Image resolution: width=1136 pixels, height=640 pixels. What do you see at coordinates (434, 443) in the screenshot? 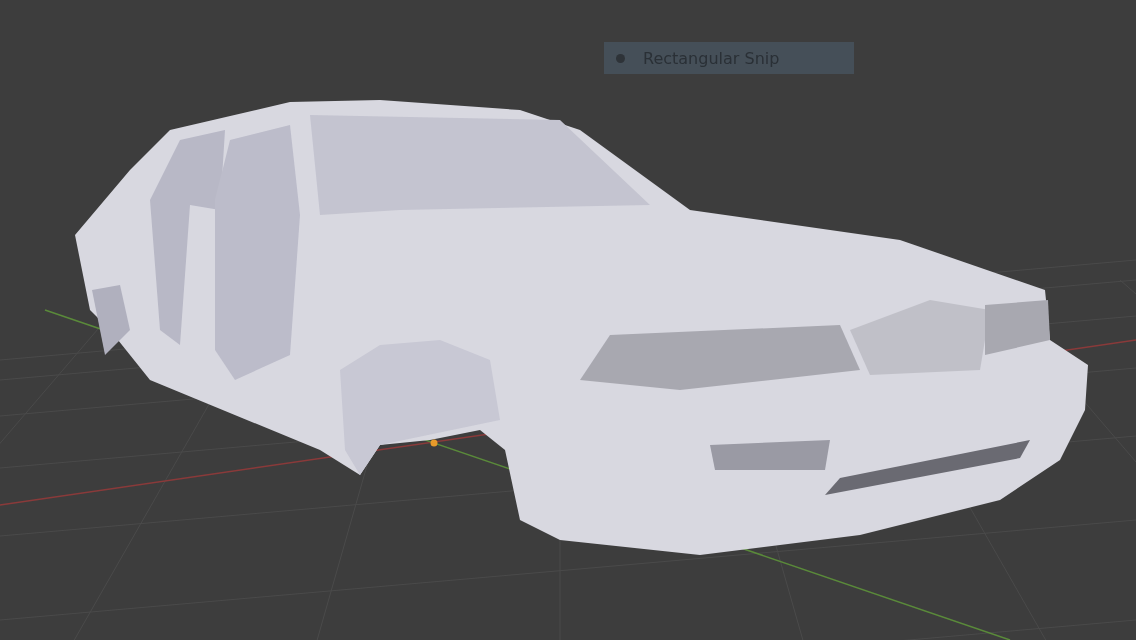
I see `origin-marker-icon` at bounding box center [434, 443].